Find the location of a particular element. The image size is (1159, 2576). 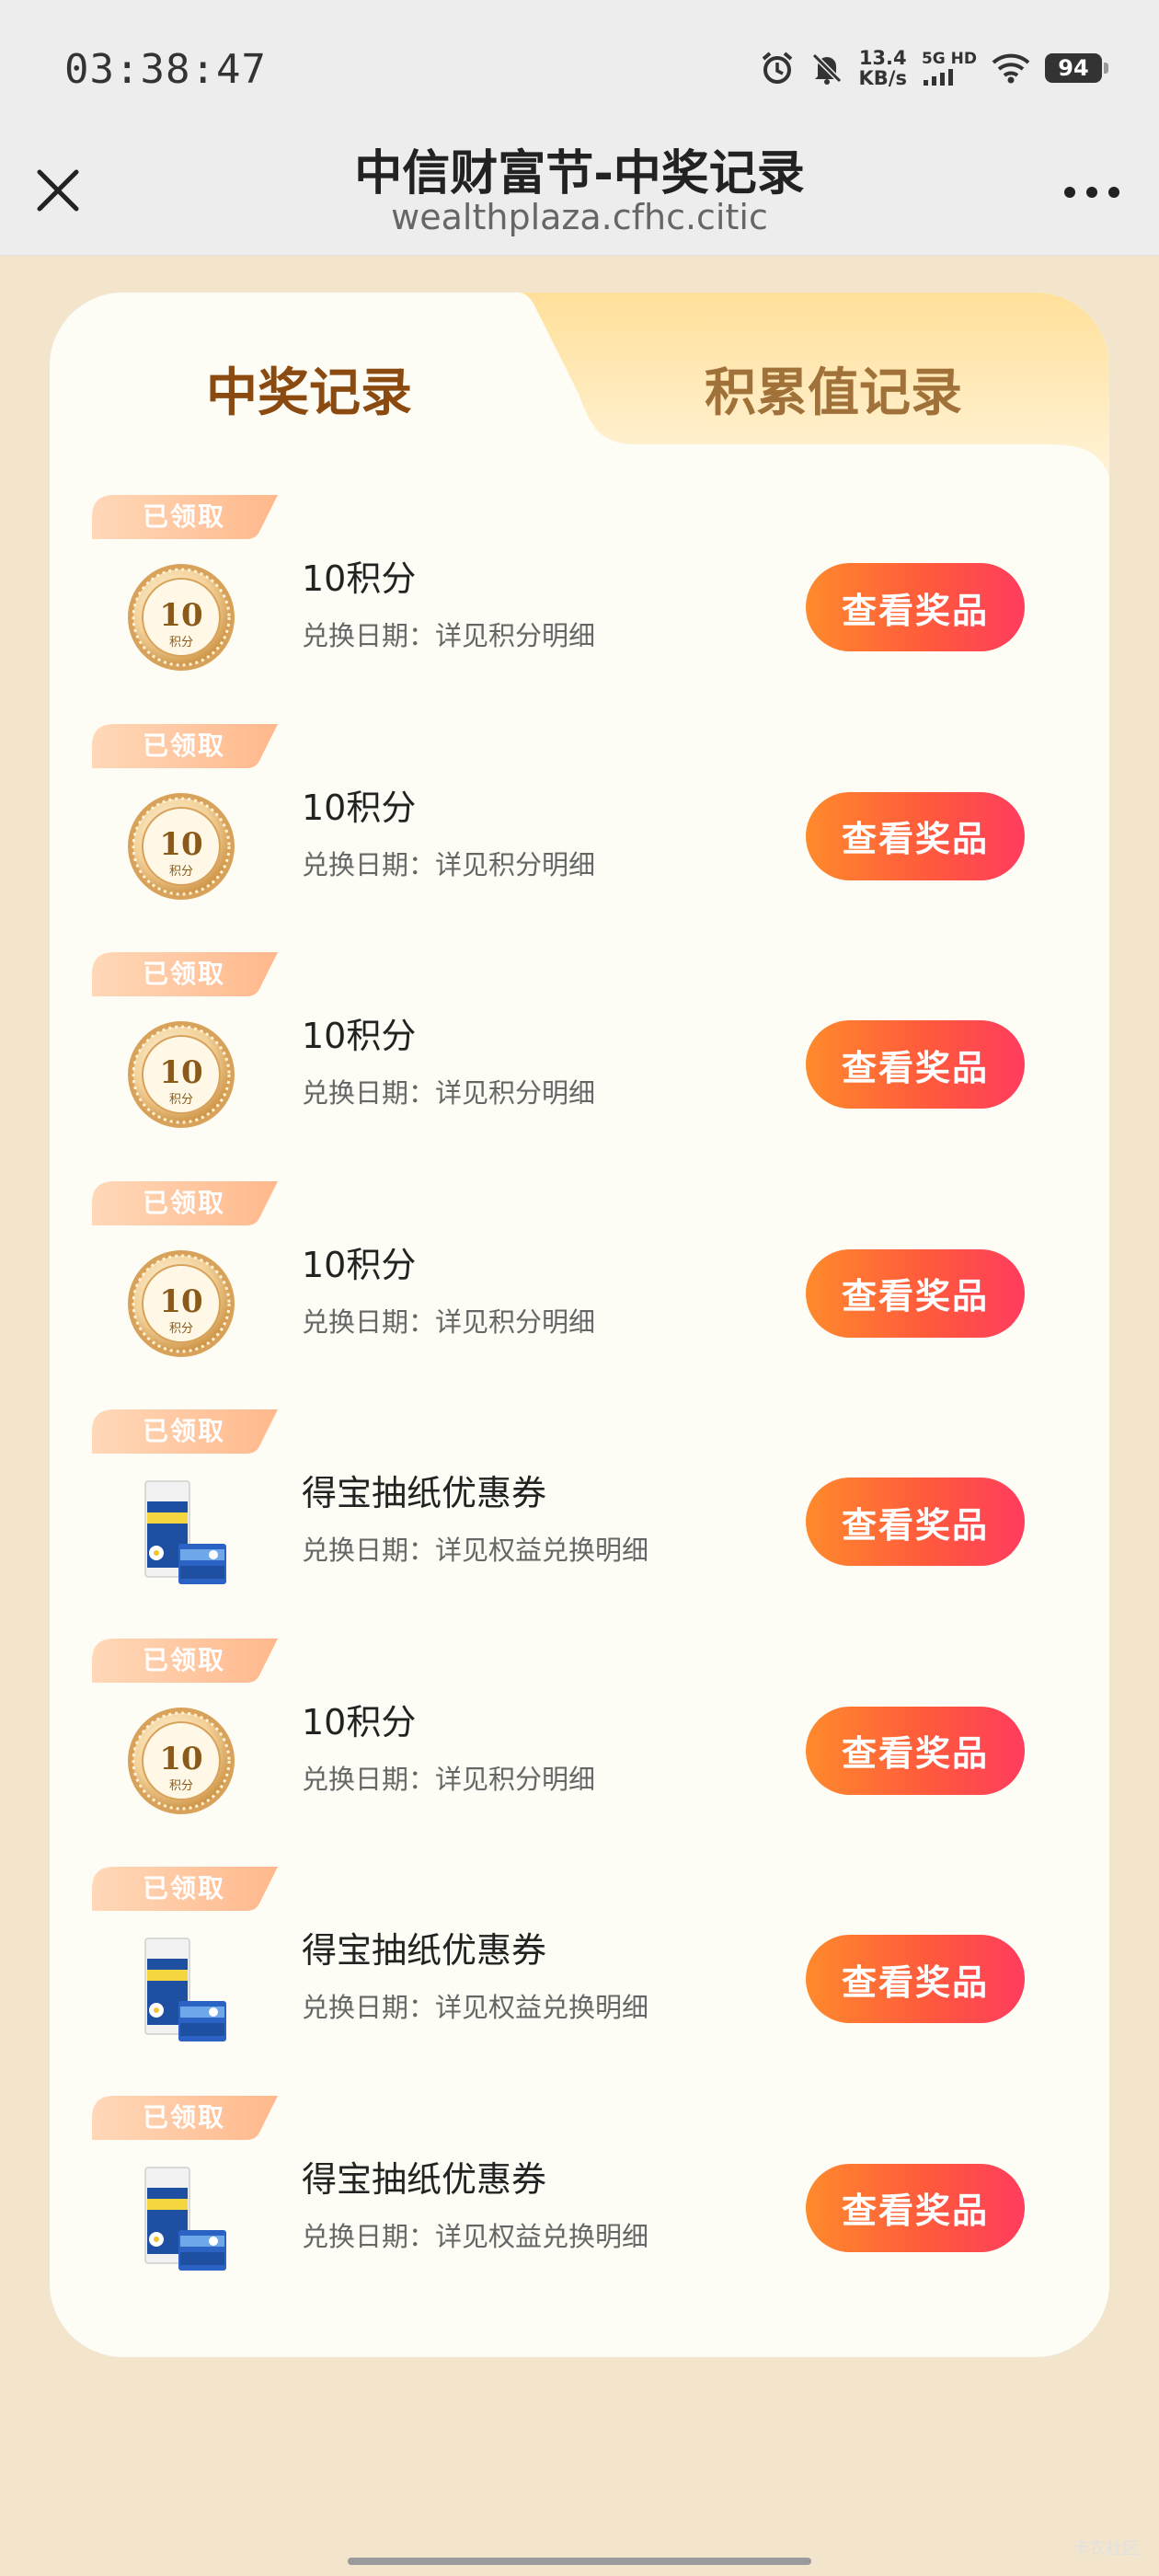

status-bar: 03:38:47 13.4 KB/s 5G HD 94 is located at coordinates (579, 69).